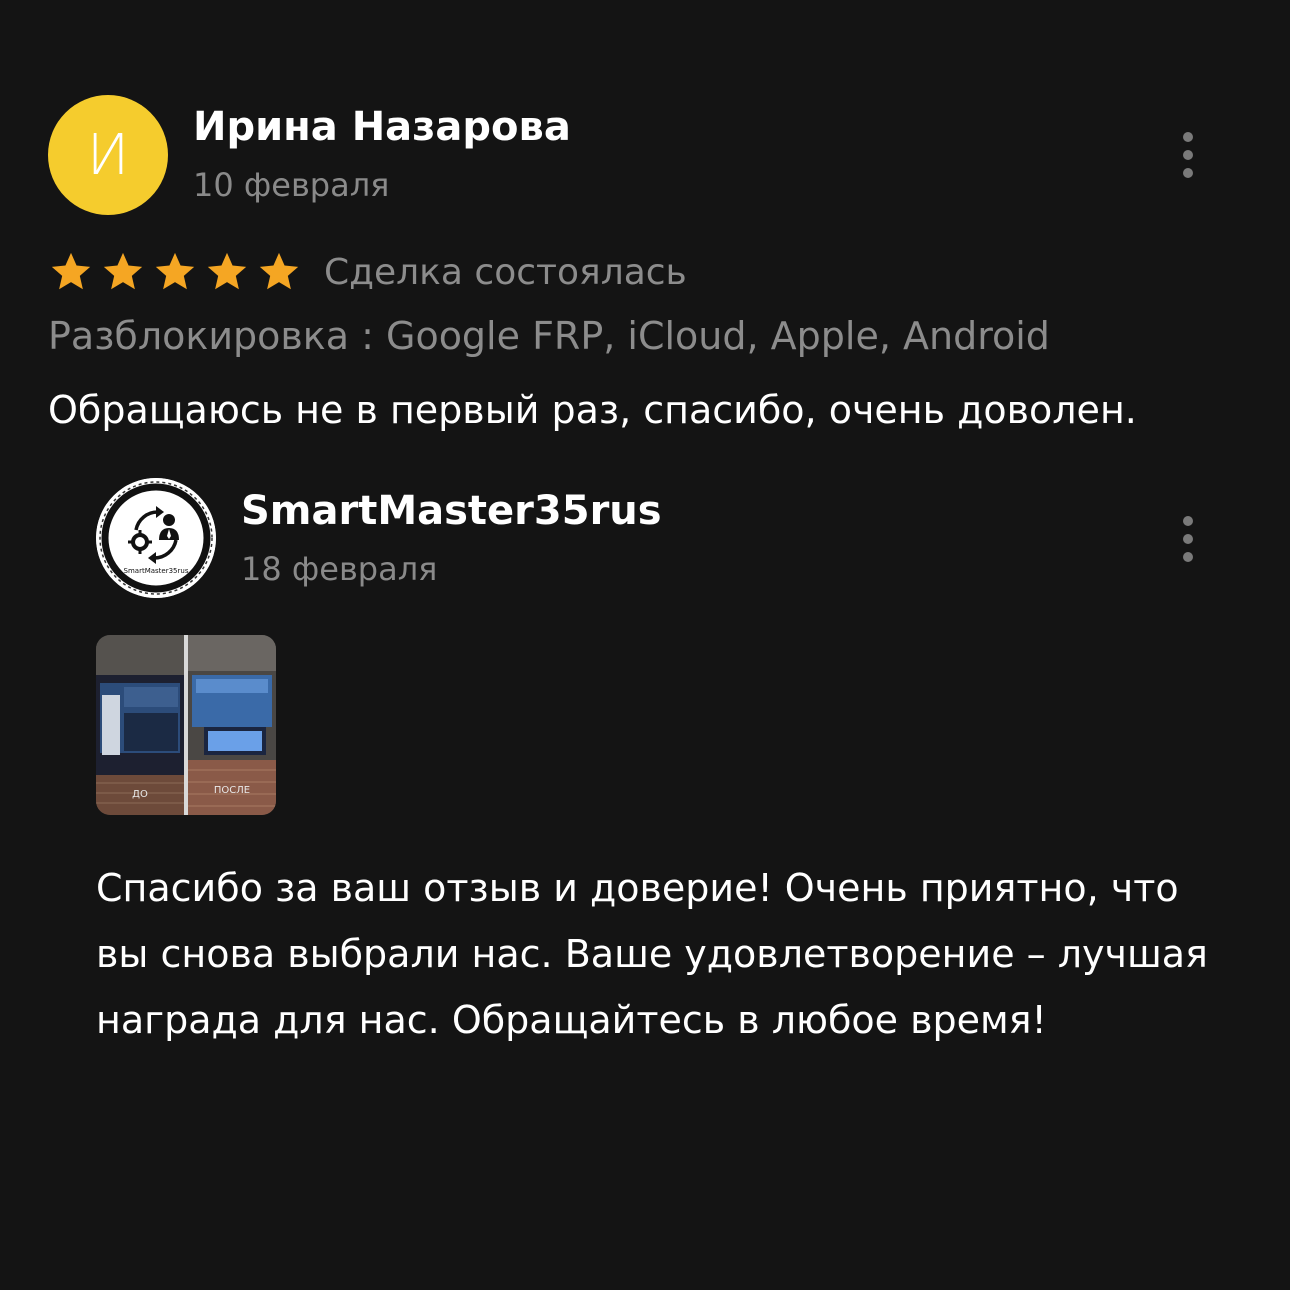 Image resolution: width=1290 pixels, height=1290 pixels. I want to click on reply-date: 18 февраля, so click(339, 569).